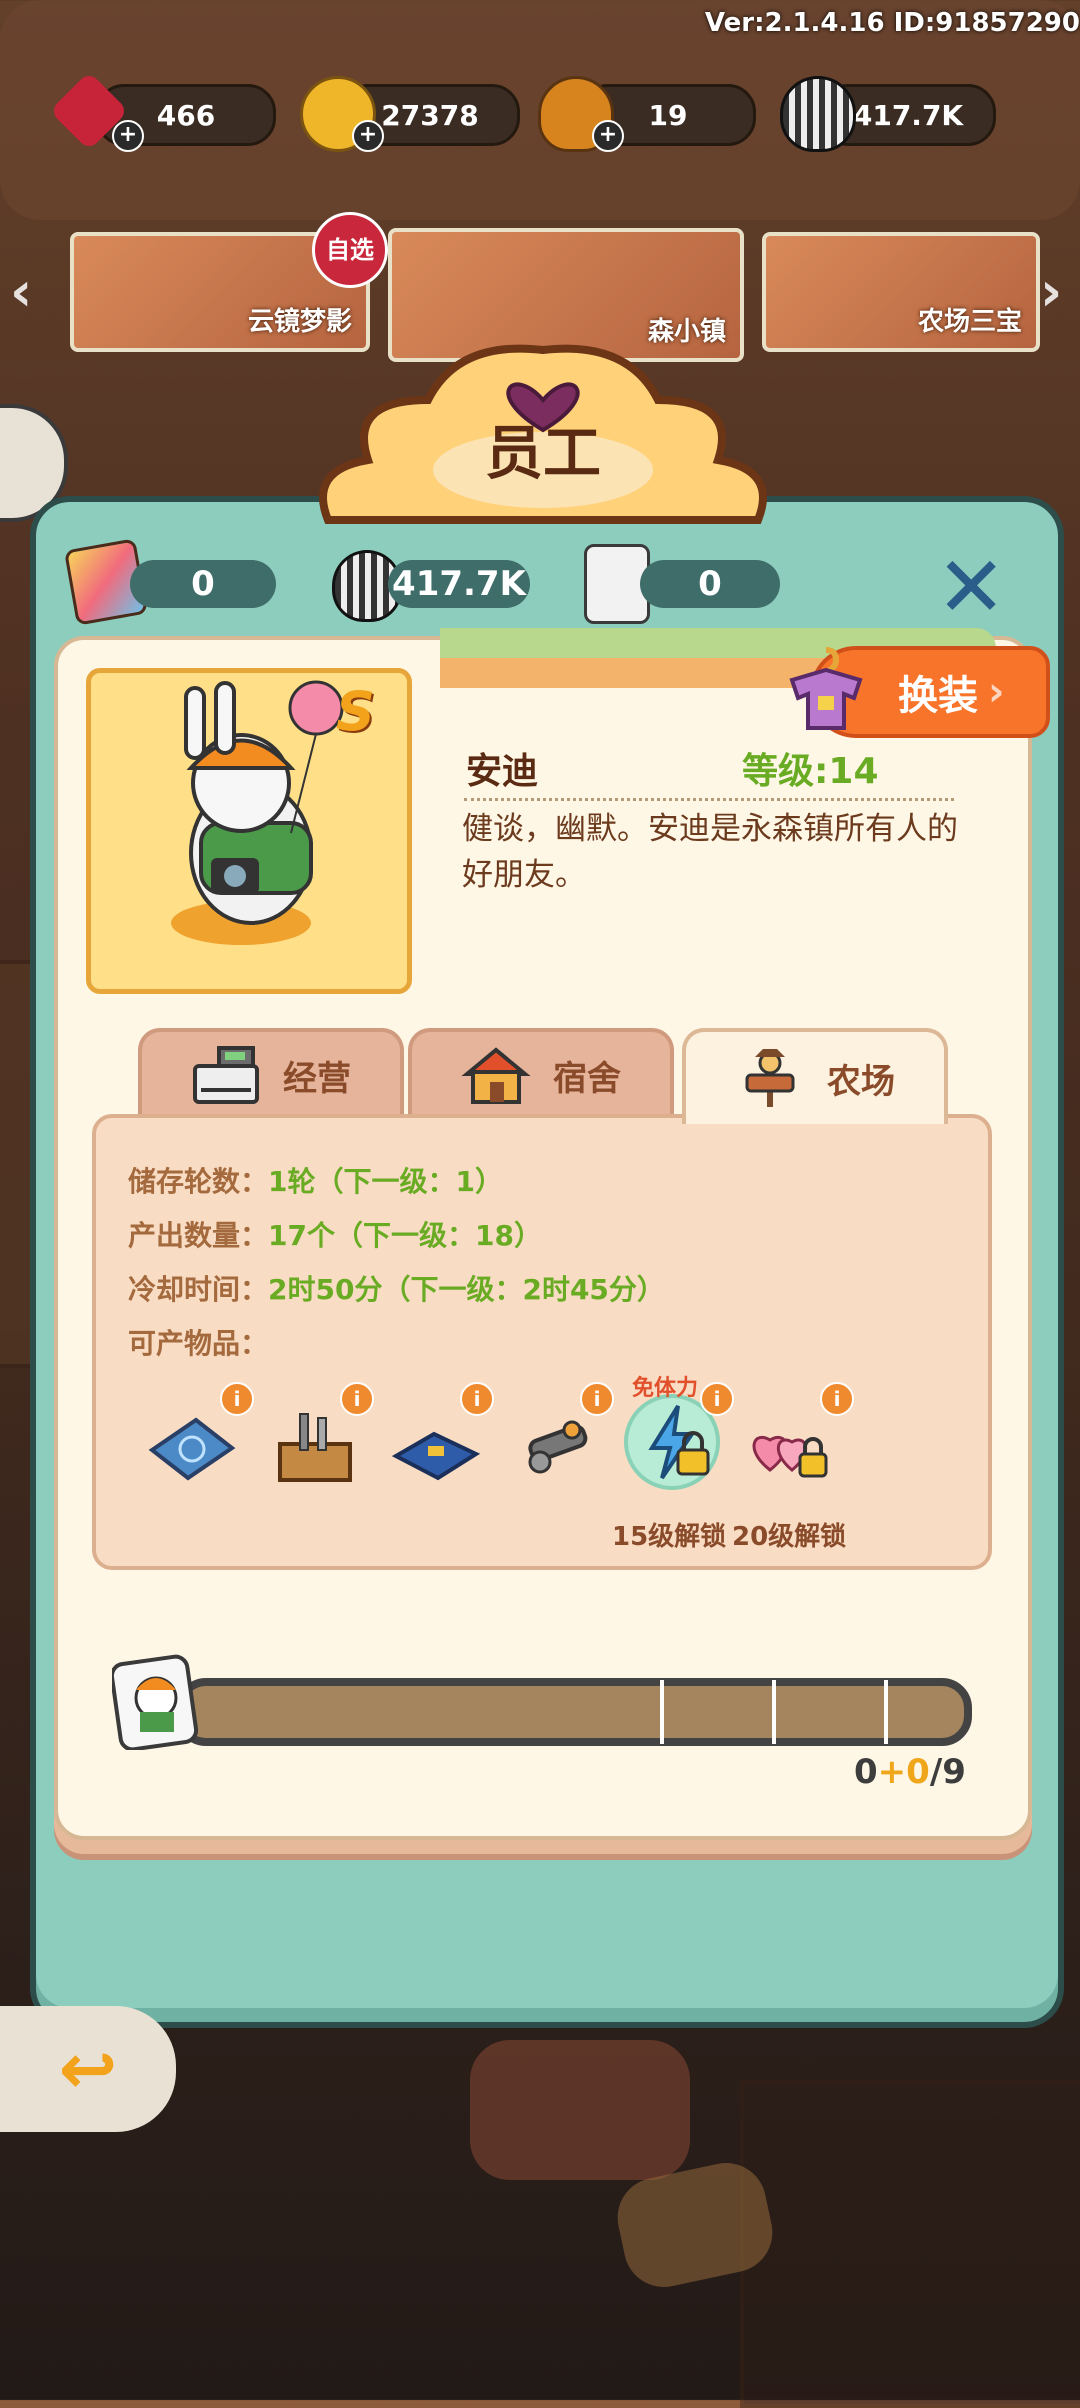 This screenshot has width=1080, height=2408. I want to click on output-quantity-value: 17个（下一级：18）, so click(405, 1235).